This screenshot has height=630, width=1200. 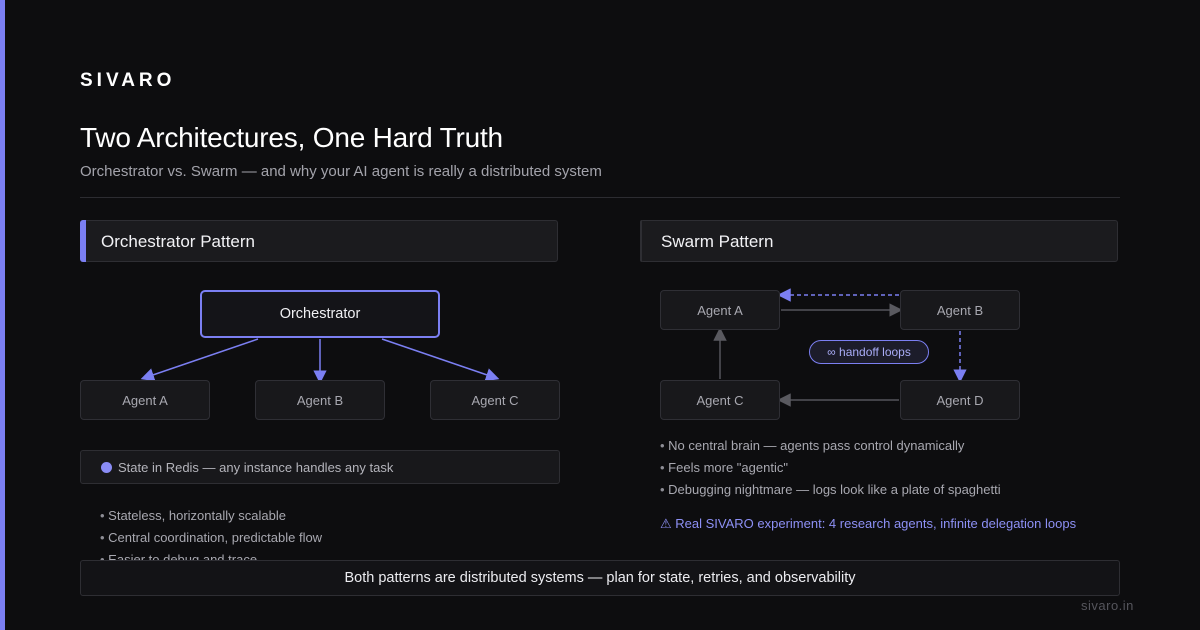 I want to click on list-item: Stateless, horizontally scalable, so click(x=211, y=516).